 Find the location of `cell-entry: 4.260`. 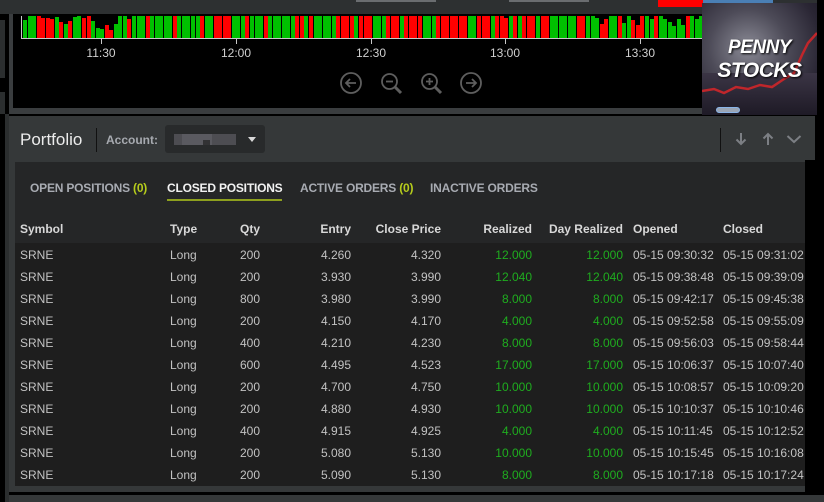

cell-entry: 4.260 is located at coordinates (335, 255).